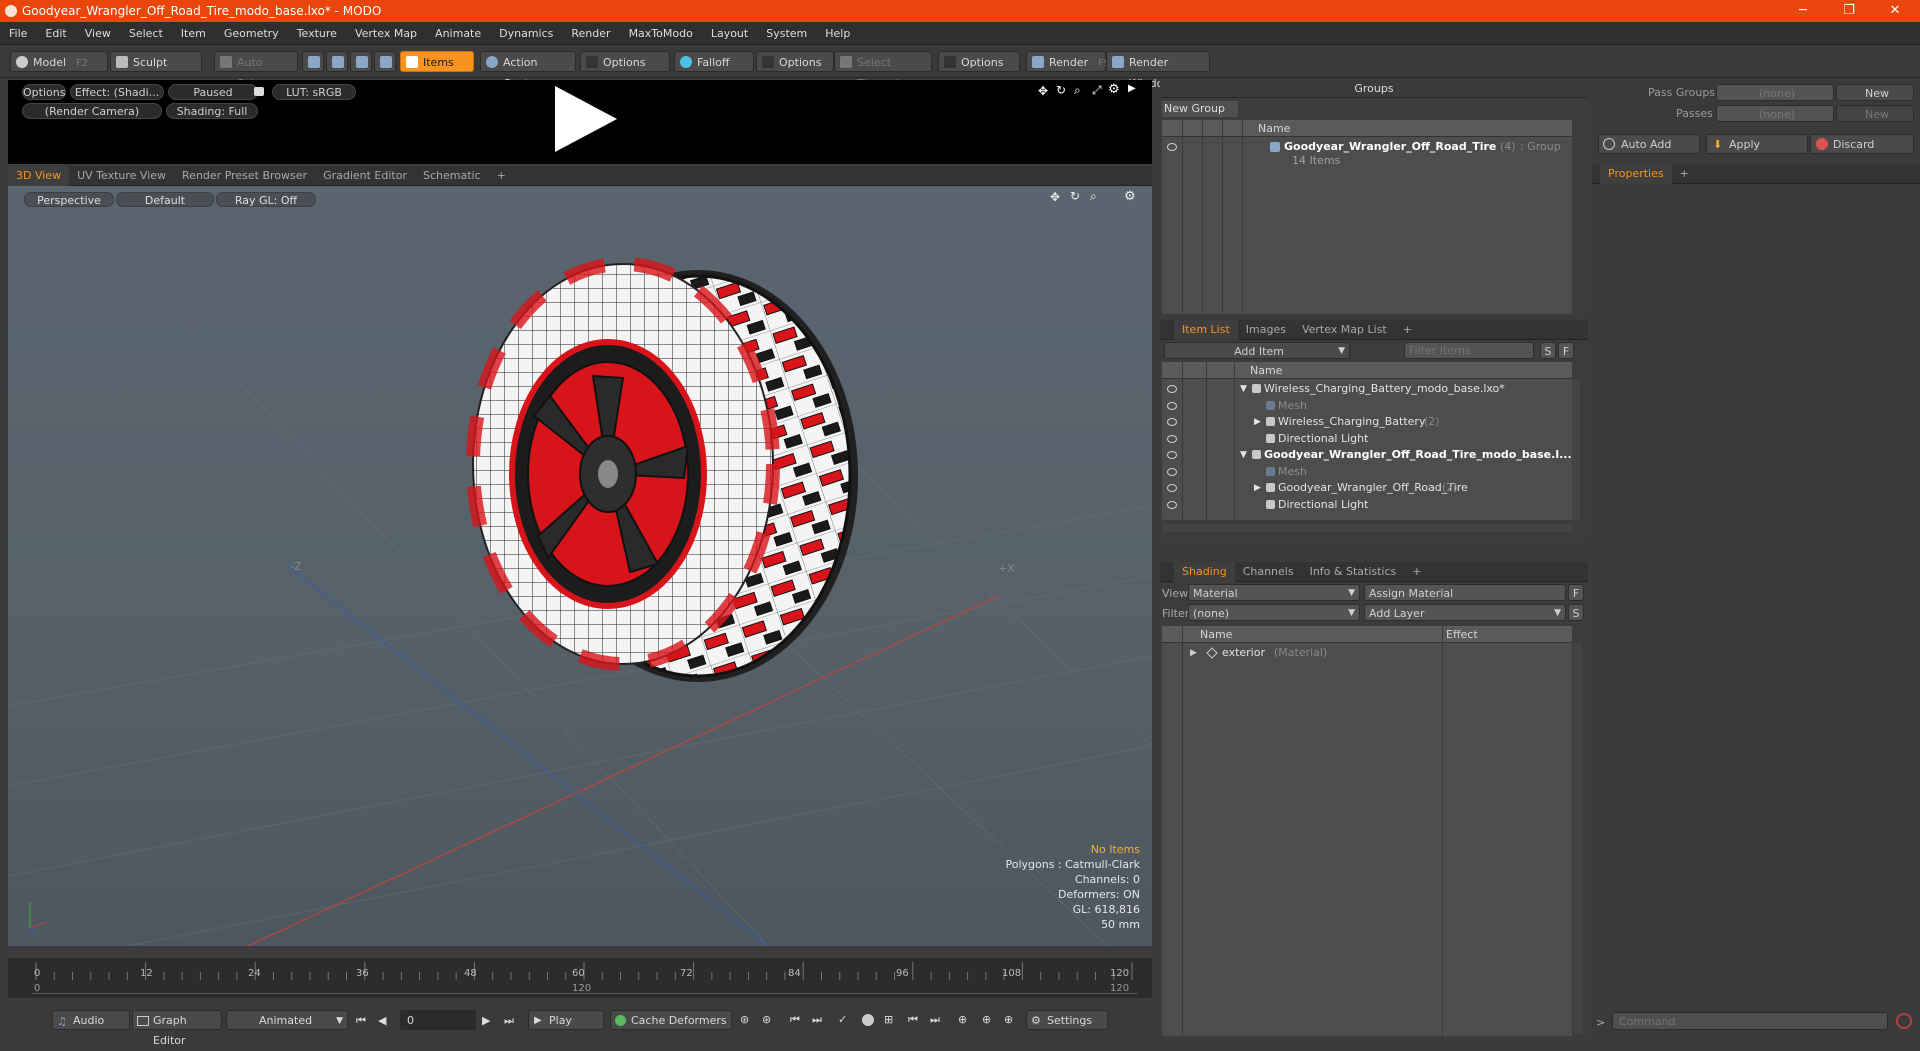  Describe the element at coordinates (1353, 572) in the screenshot. I see `tab-info-statistics: Info & Statistics` at that location.